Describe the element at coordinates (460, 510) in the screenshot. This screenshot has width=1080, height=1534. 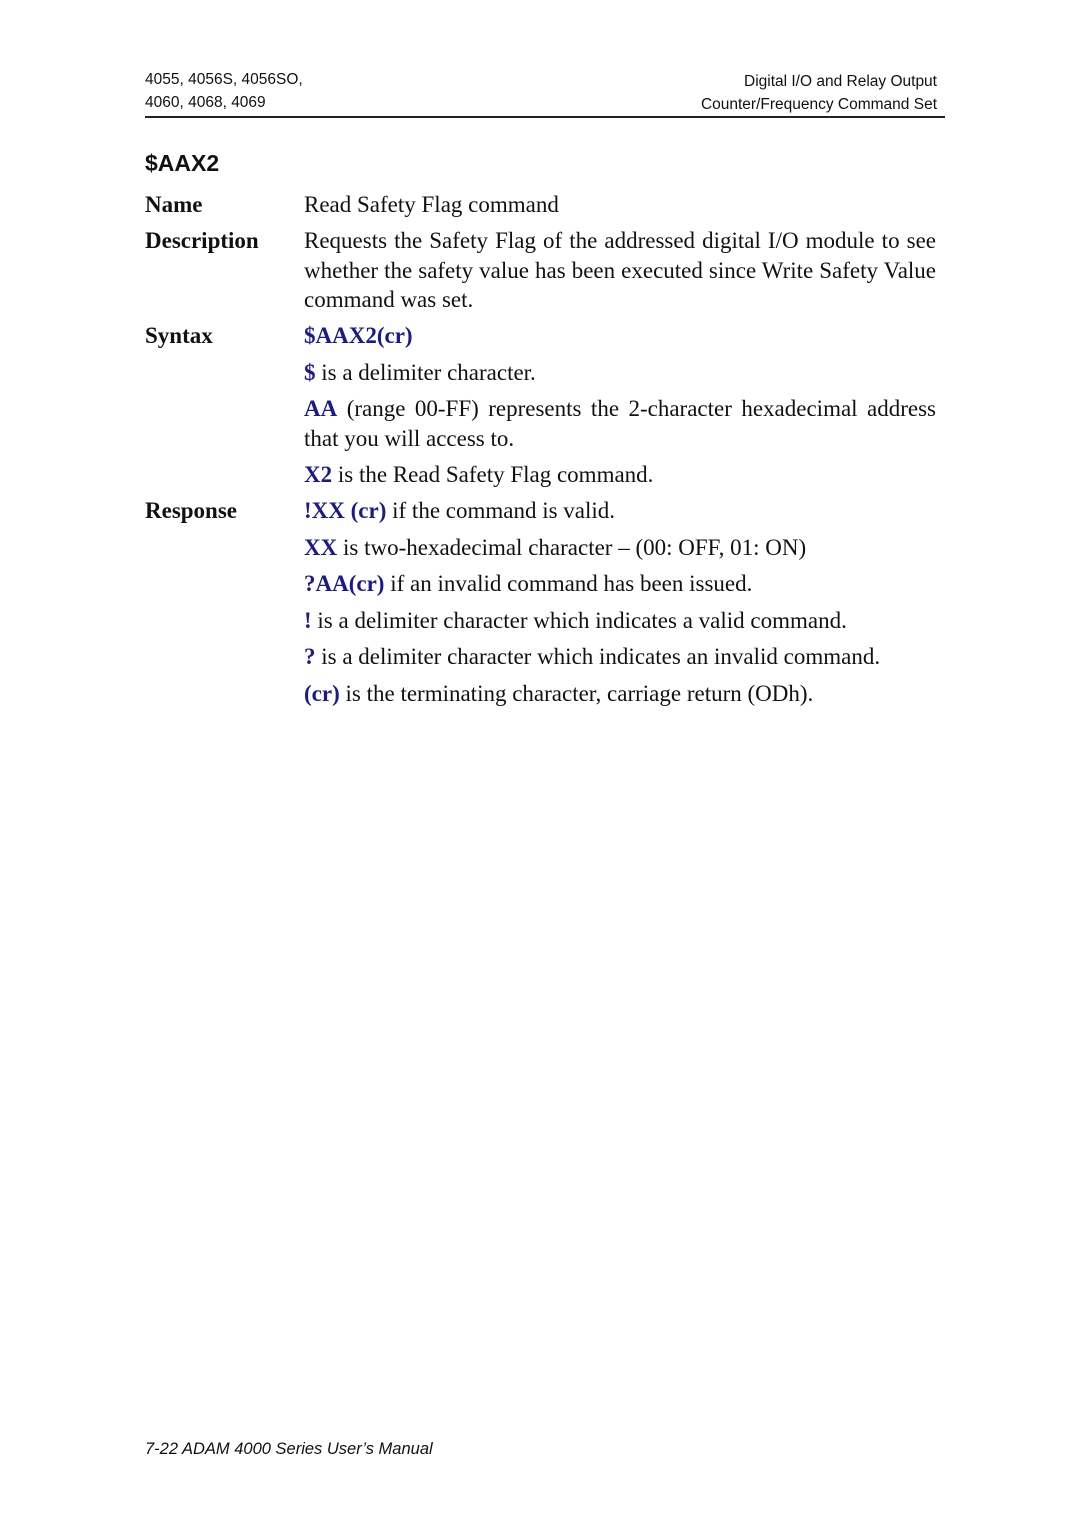
I see `response-item: !XX (cr) if the command is valid.` at that location.